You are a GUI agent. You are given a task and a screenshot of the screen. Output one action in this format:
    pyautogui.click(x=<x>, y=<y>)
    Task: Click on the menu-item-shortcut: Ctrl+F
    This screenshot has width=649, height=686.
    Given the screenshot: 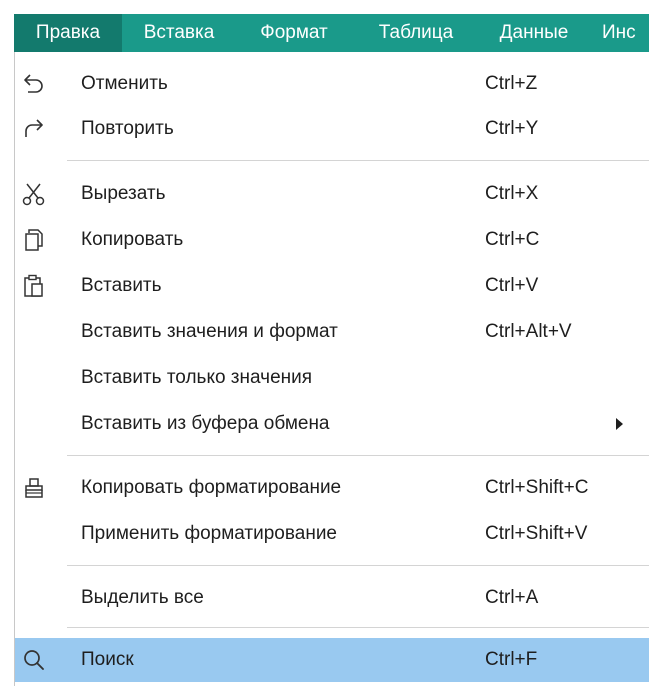 What is the action you would take?
    pyautogui.click(x=511, y=659)
    